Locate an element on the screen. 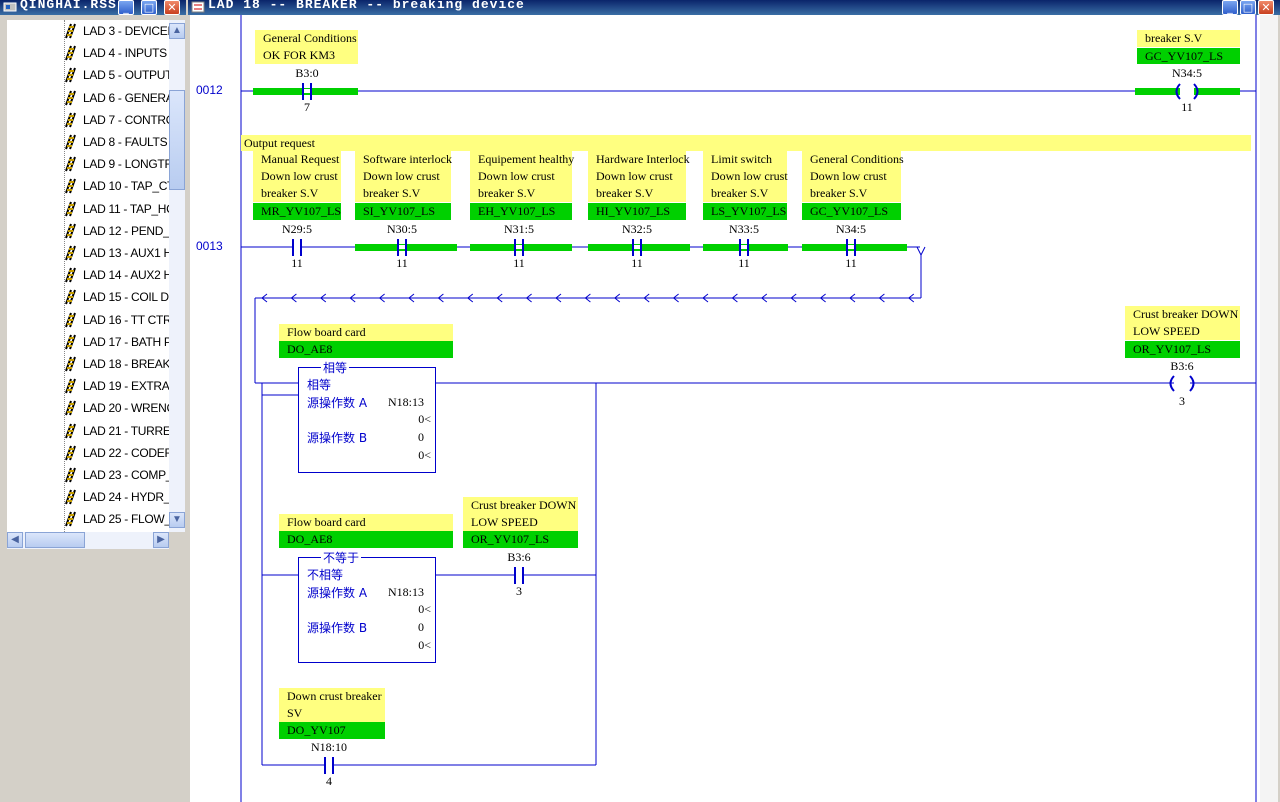 The image size is (1280, 802). rung13-comment: Output request is located at coordinates (746, 143).